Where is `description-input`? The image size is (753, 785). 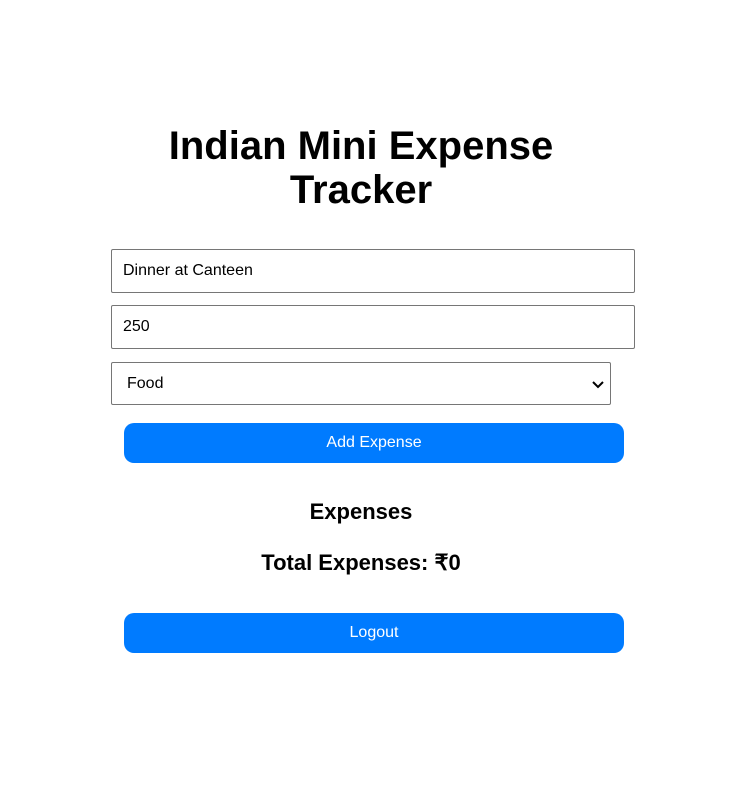
description-input is located at coordinates (373, 271).